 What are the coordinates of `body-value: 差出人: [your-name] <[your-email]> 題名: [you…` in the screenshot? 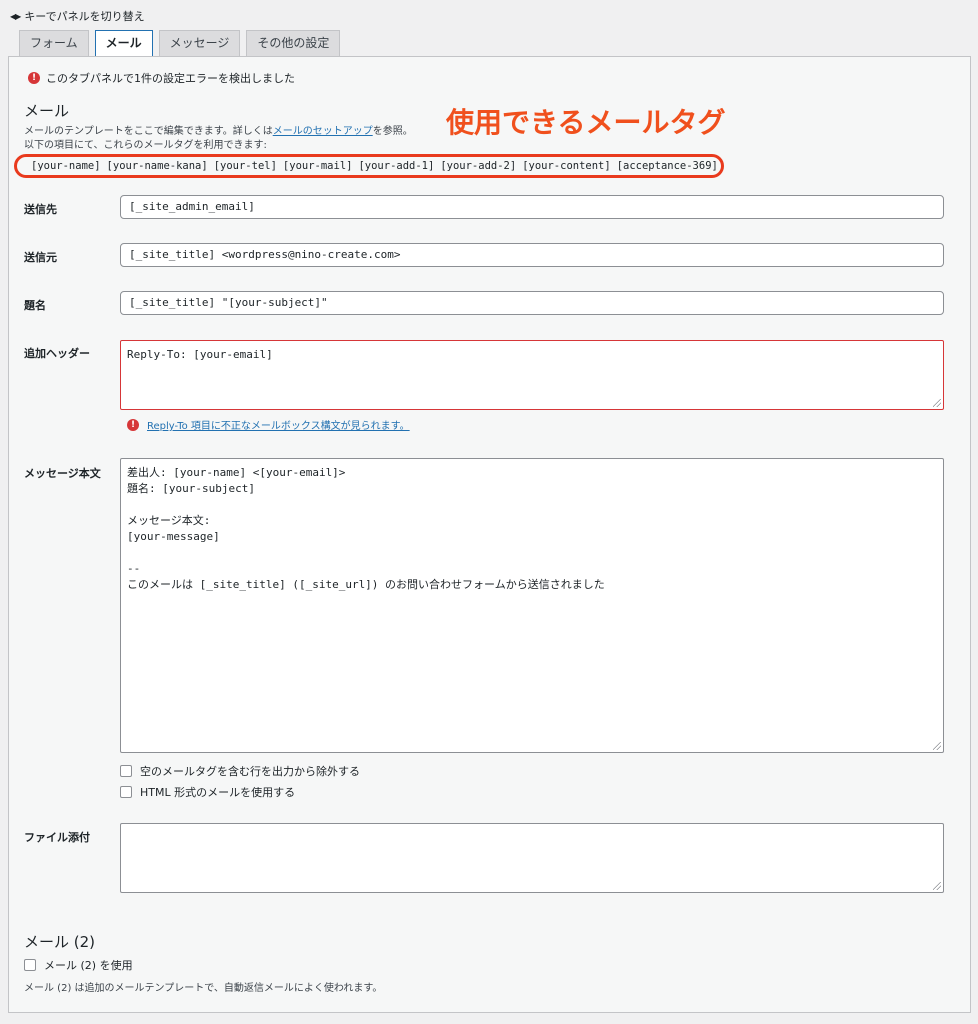 It's located at (366, 528).